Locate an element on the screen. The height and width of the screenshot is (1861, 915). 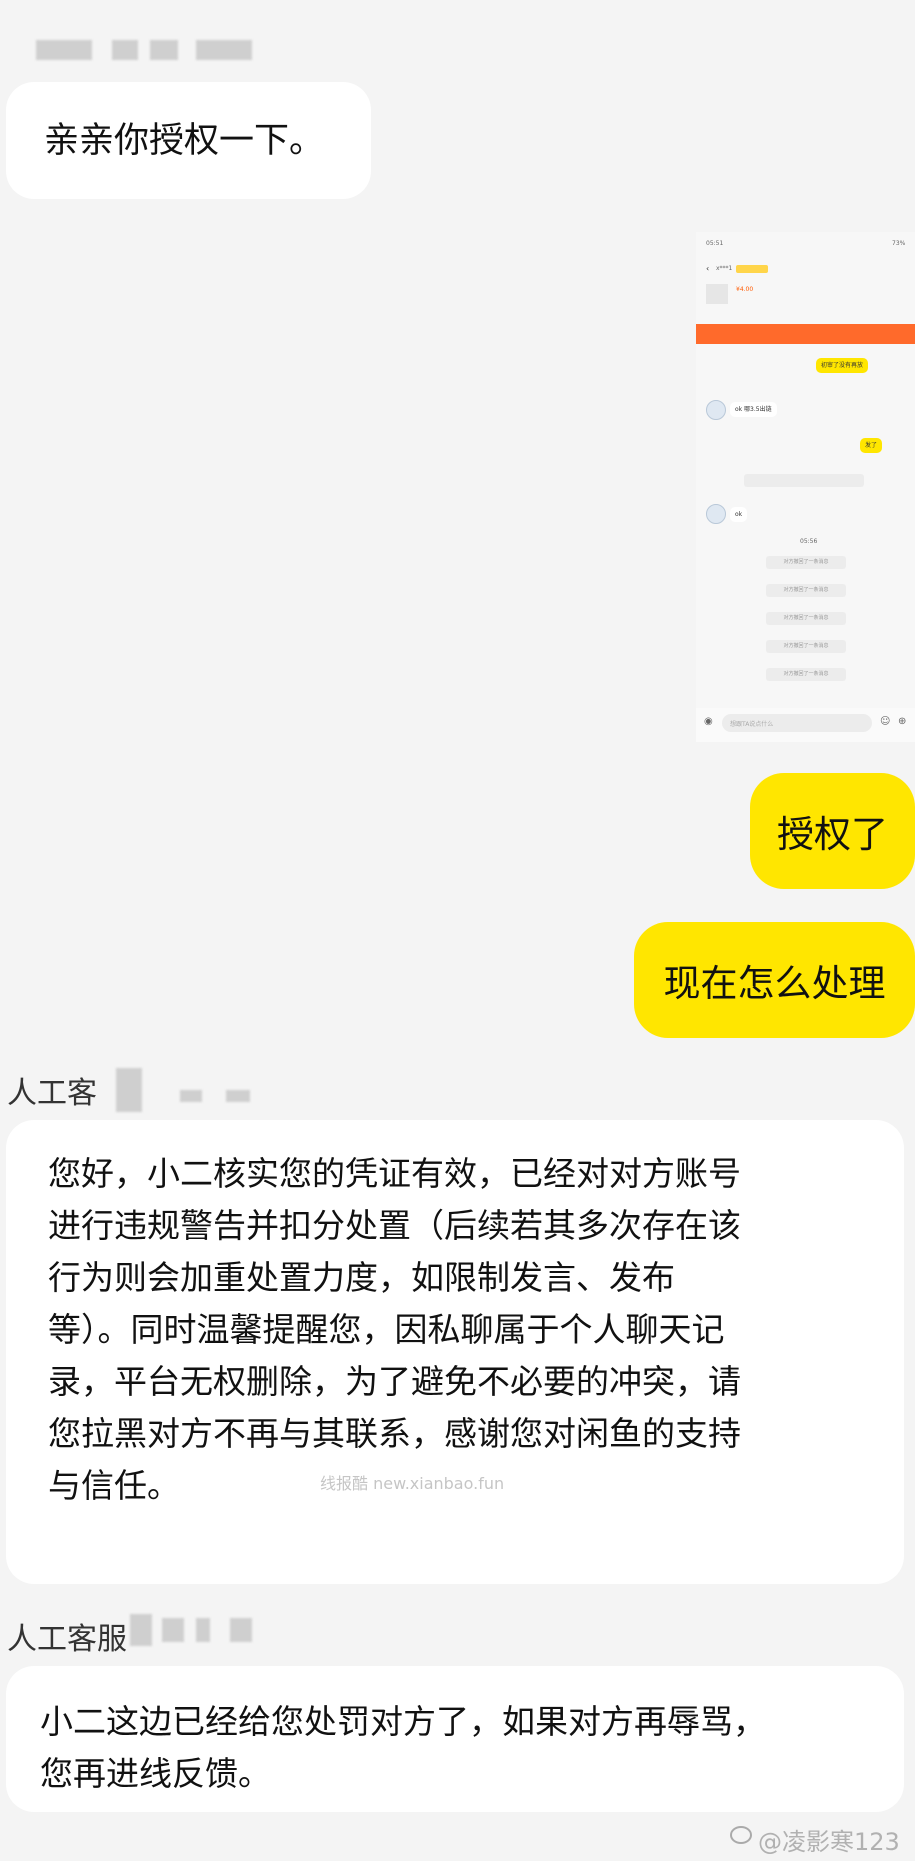
system-notice is located at coordinates (804, 480).